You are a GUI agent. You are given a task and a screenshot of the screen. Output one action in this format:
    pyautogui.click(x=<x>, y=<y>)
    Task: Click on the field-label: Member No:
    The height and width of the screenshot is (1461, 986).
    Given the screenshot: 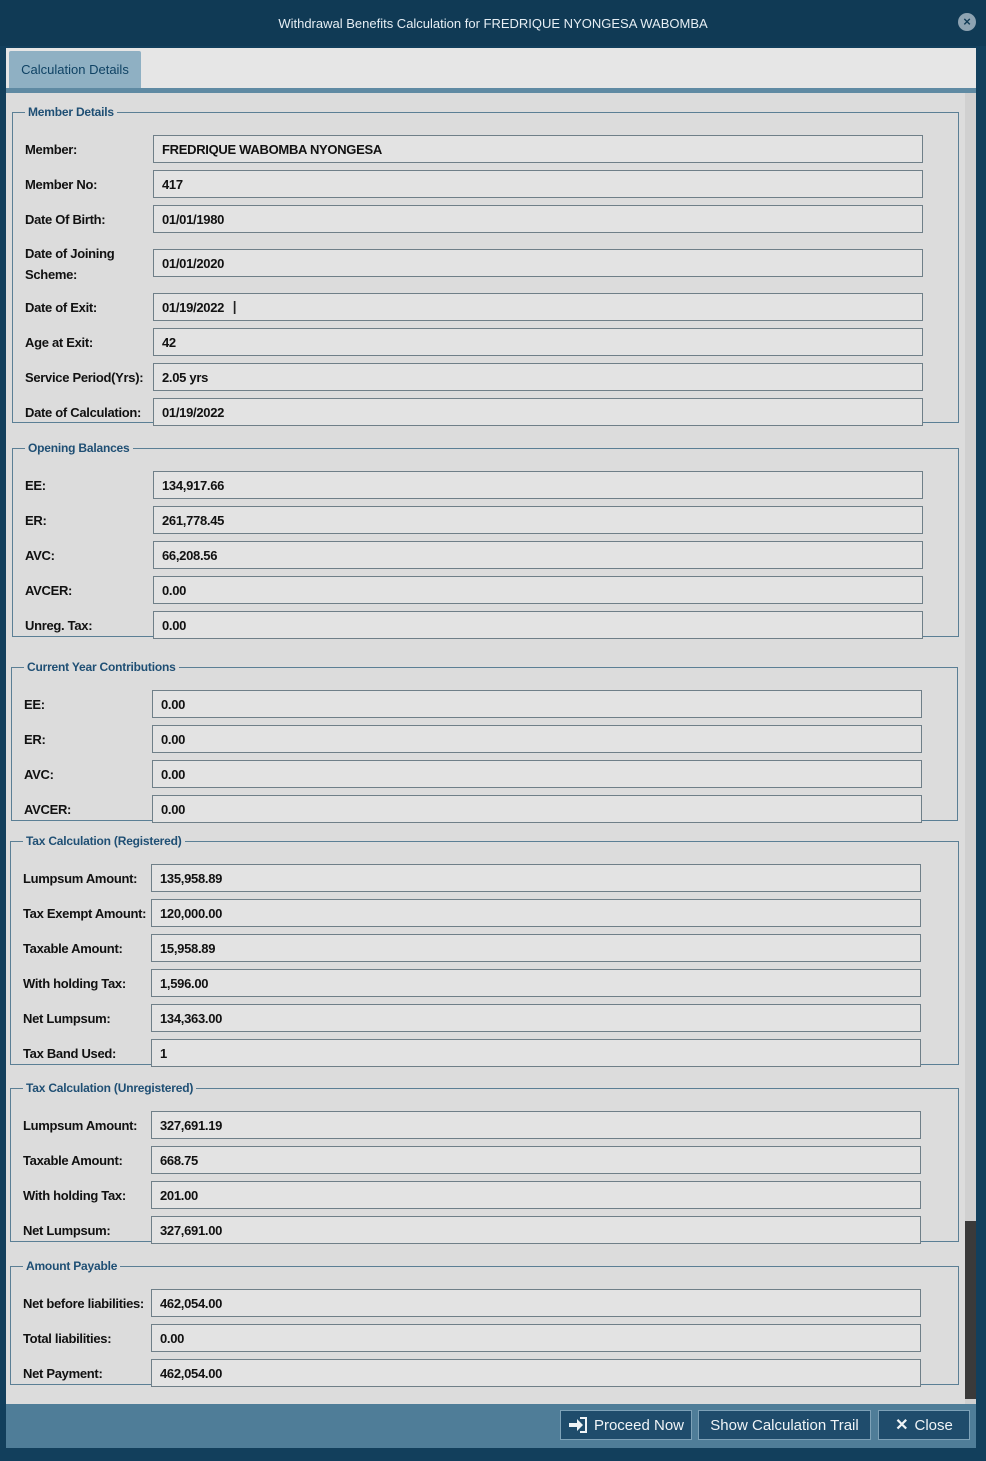 What is the action you would take?
    pyautogui.click(x=61, y=184)
    